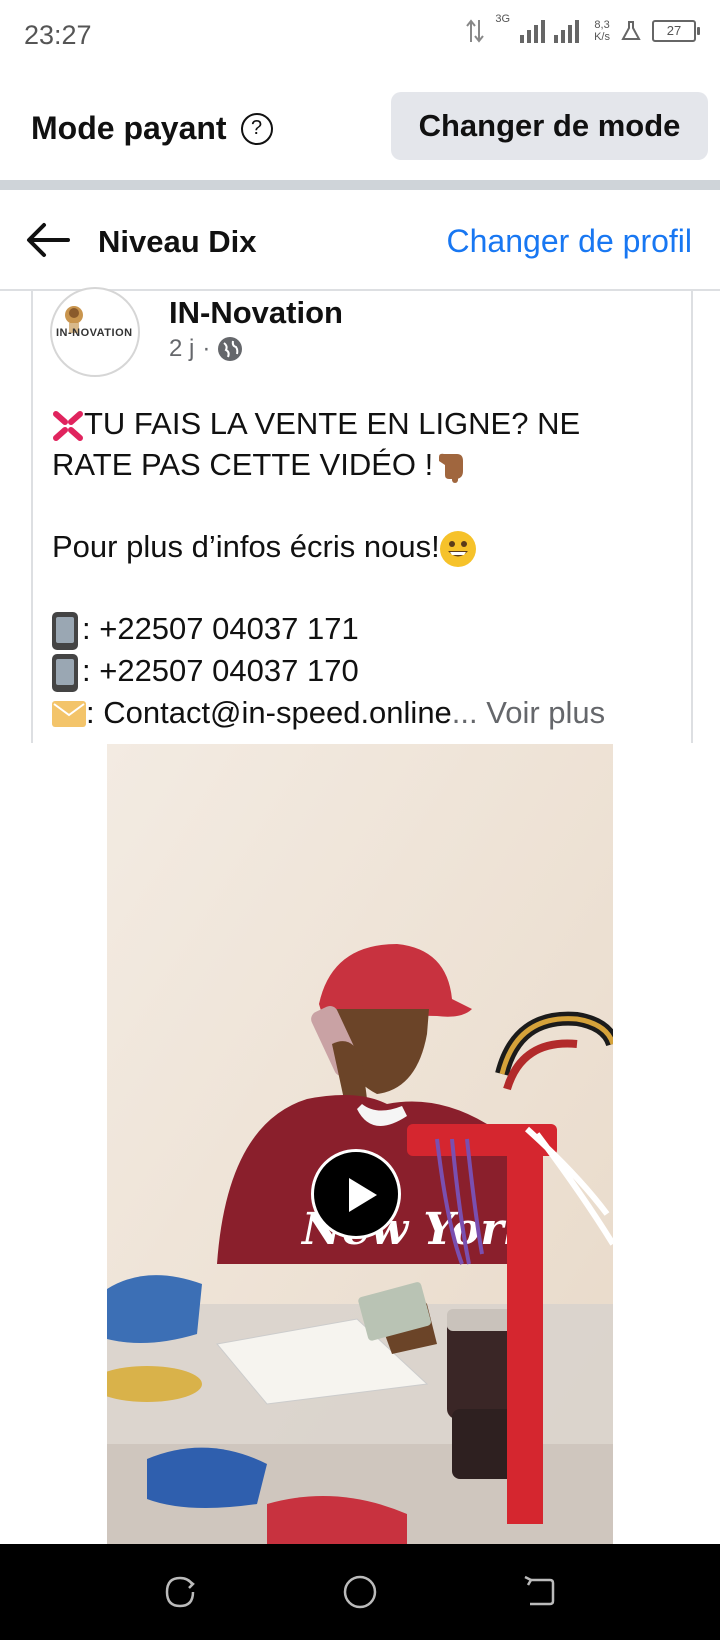 The image size is (720, 1640). What do you see at coordinates (364, 629) in the screenshot?
I see `post-text-line-4: : +22507 04037 171` at bounding box center [364, 629].